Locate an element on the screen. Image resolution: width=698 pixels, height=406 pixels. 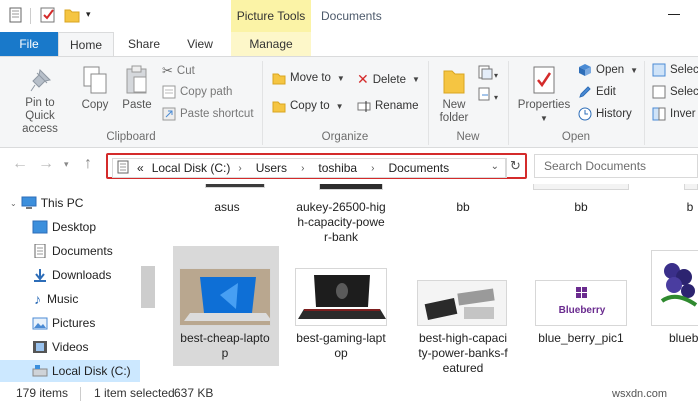
file-name-line: ty-power-banks-f is located at coordinates (463, 353).